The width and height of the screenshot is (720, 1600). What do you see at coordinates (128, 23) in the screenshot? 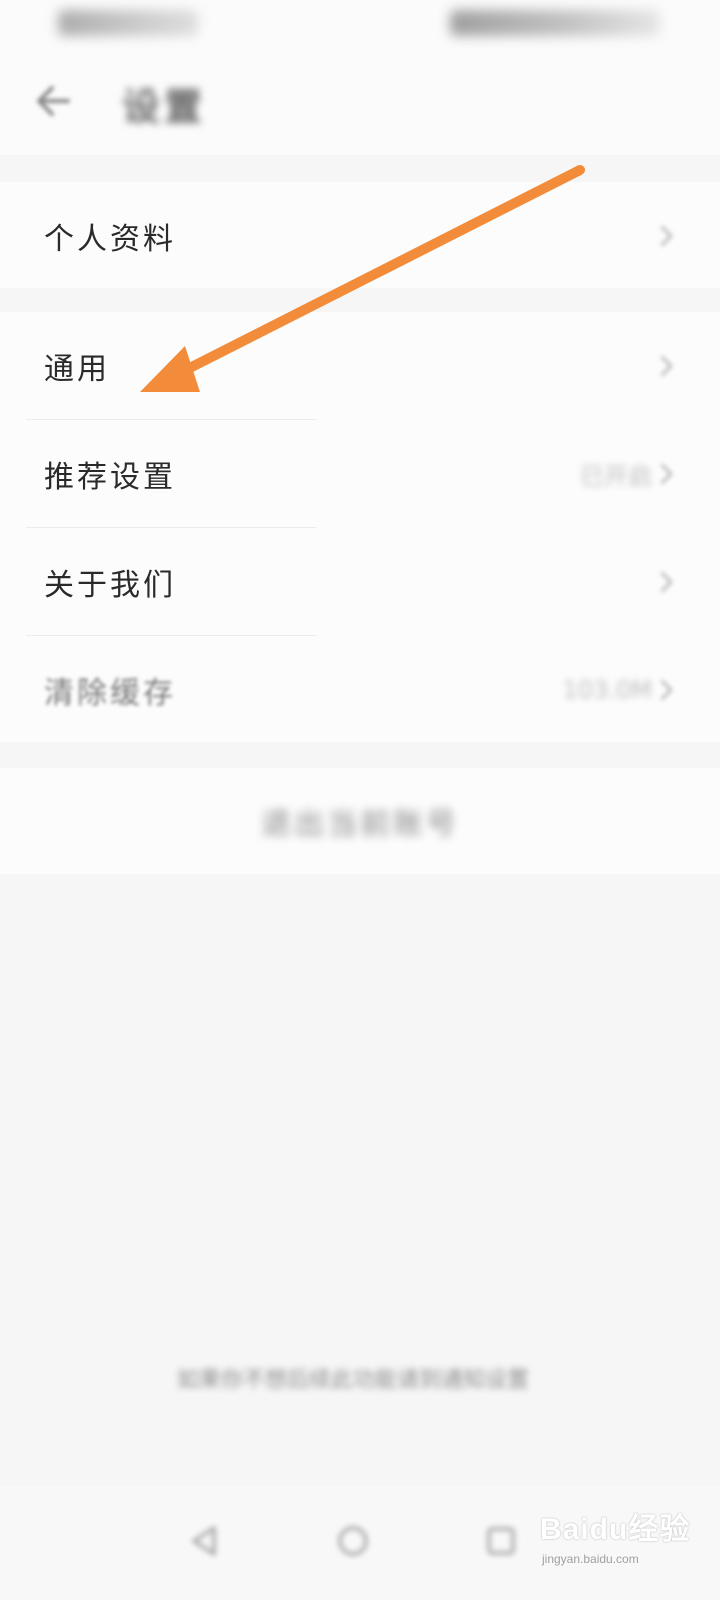
I see `status-signal-icons` at bounding box center [128, 23].